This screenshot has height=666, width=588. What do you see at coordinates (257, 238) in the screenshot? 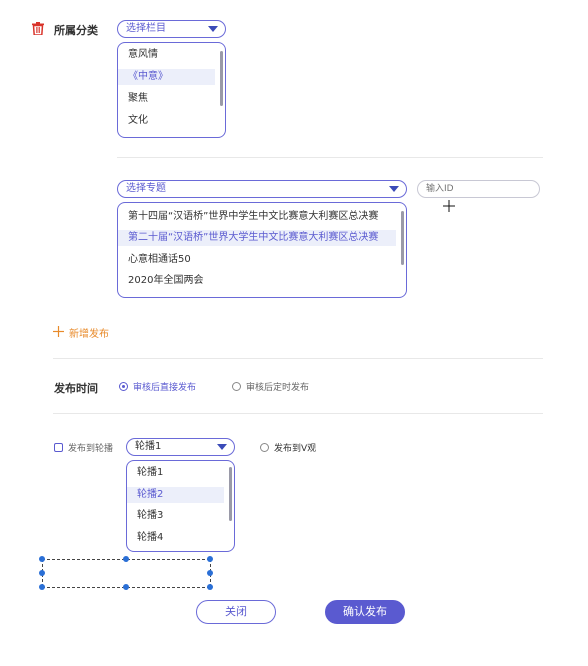
I see `topic-option-selected: 第二十届“汉语桥”世界大学生中文比赛意大利赛区总决赛` at bounding box center [257, 238].